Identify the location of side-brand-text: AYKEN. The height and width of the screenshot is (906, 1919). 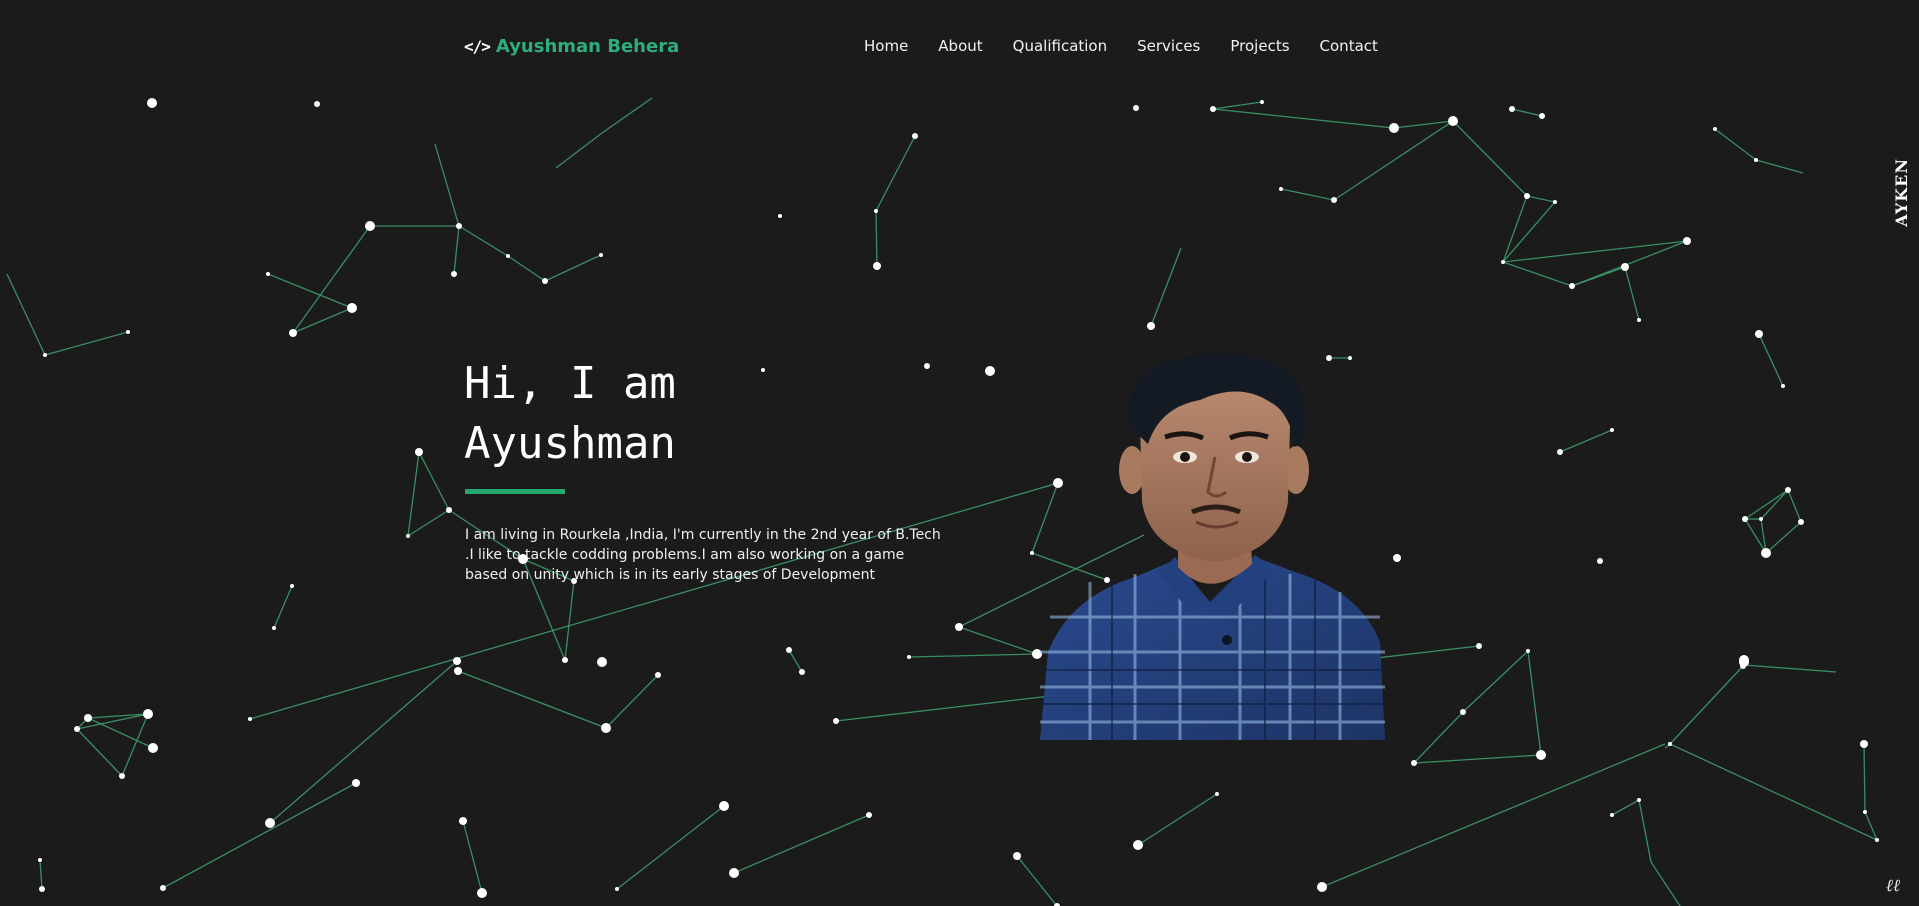
(1901, 192).